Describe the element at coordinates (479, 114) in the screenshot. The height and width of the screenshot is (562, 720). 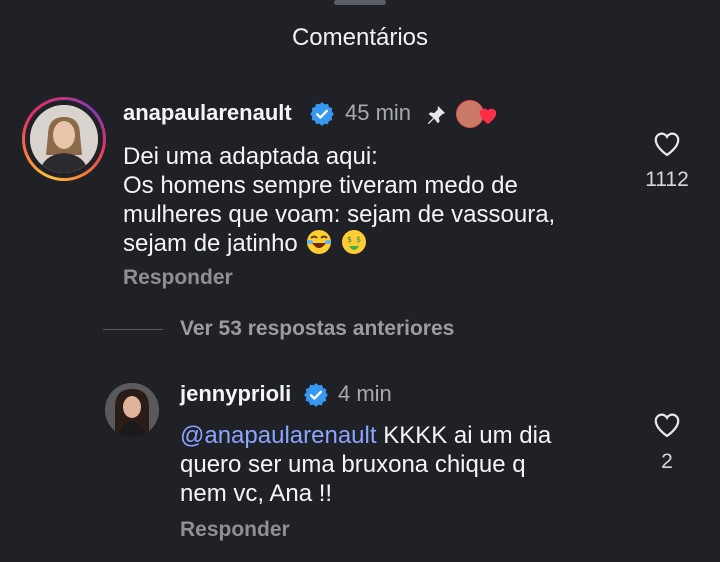
I see `liked-by-creator-icon` at that location.